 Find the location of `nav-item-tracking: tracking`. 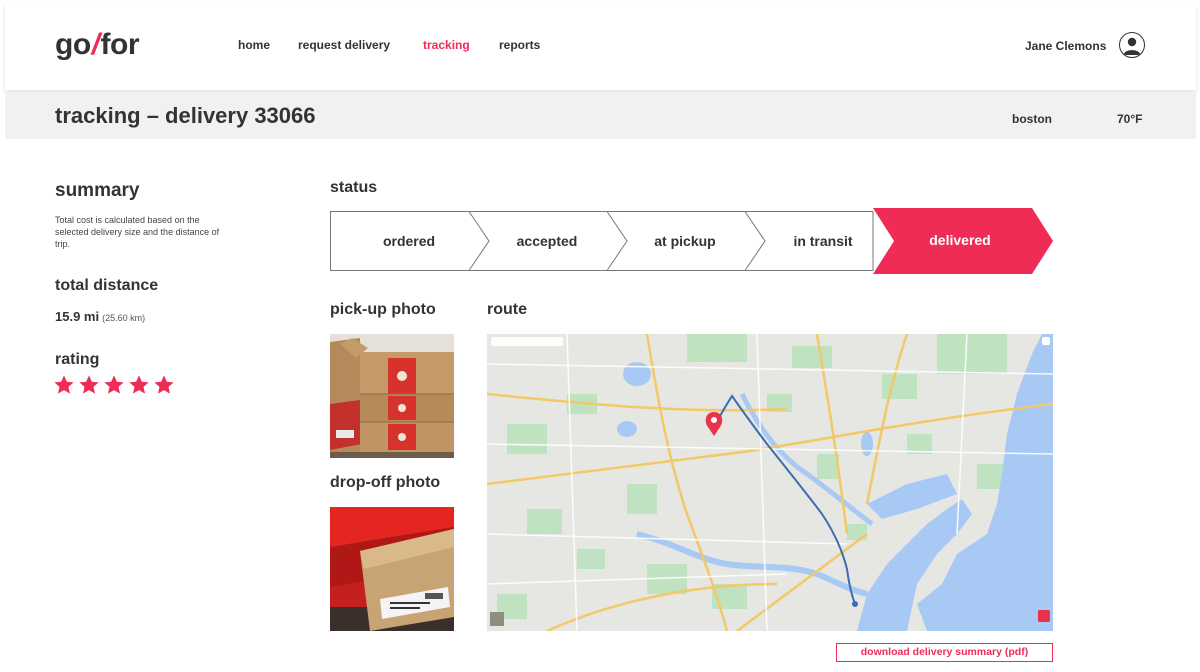

nav-item-tracking: tracking is located at coordinates (446, 45).